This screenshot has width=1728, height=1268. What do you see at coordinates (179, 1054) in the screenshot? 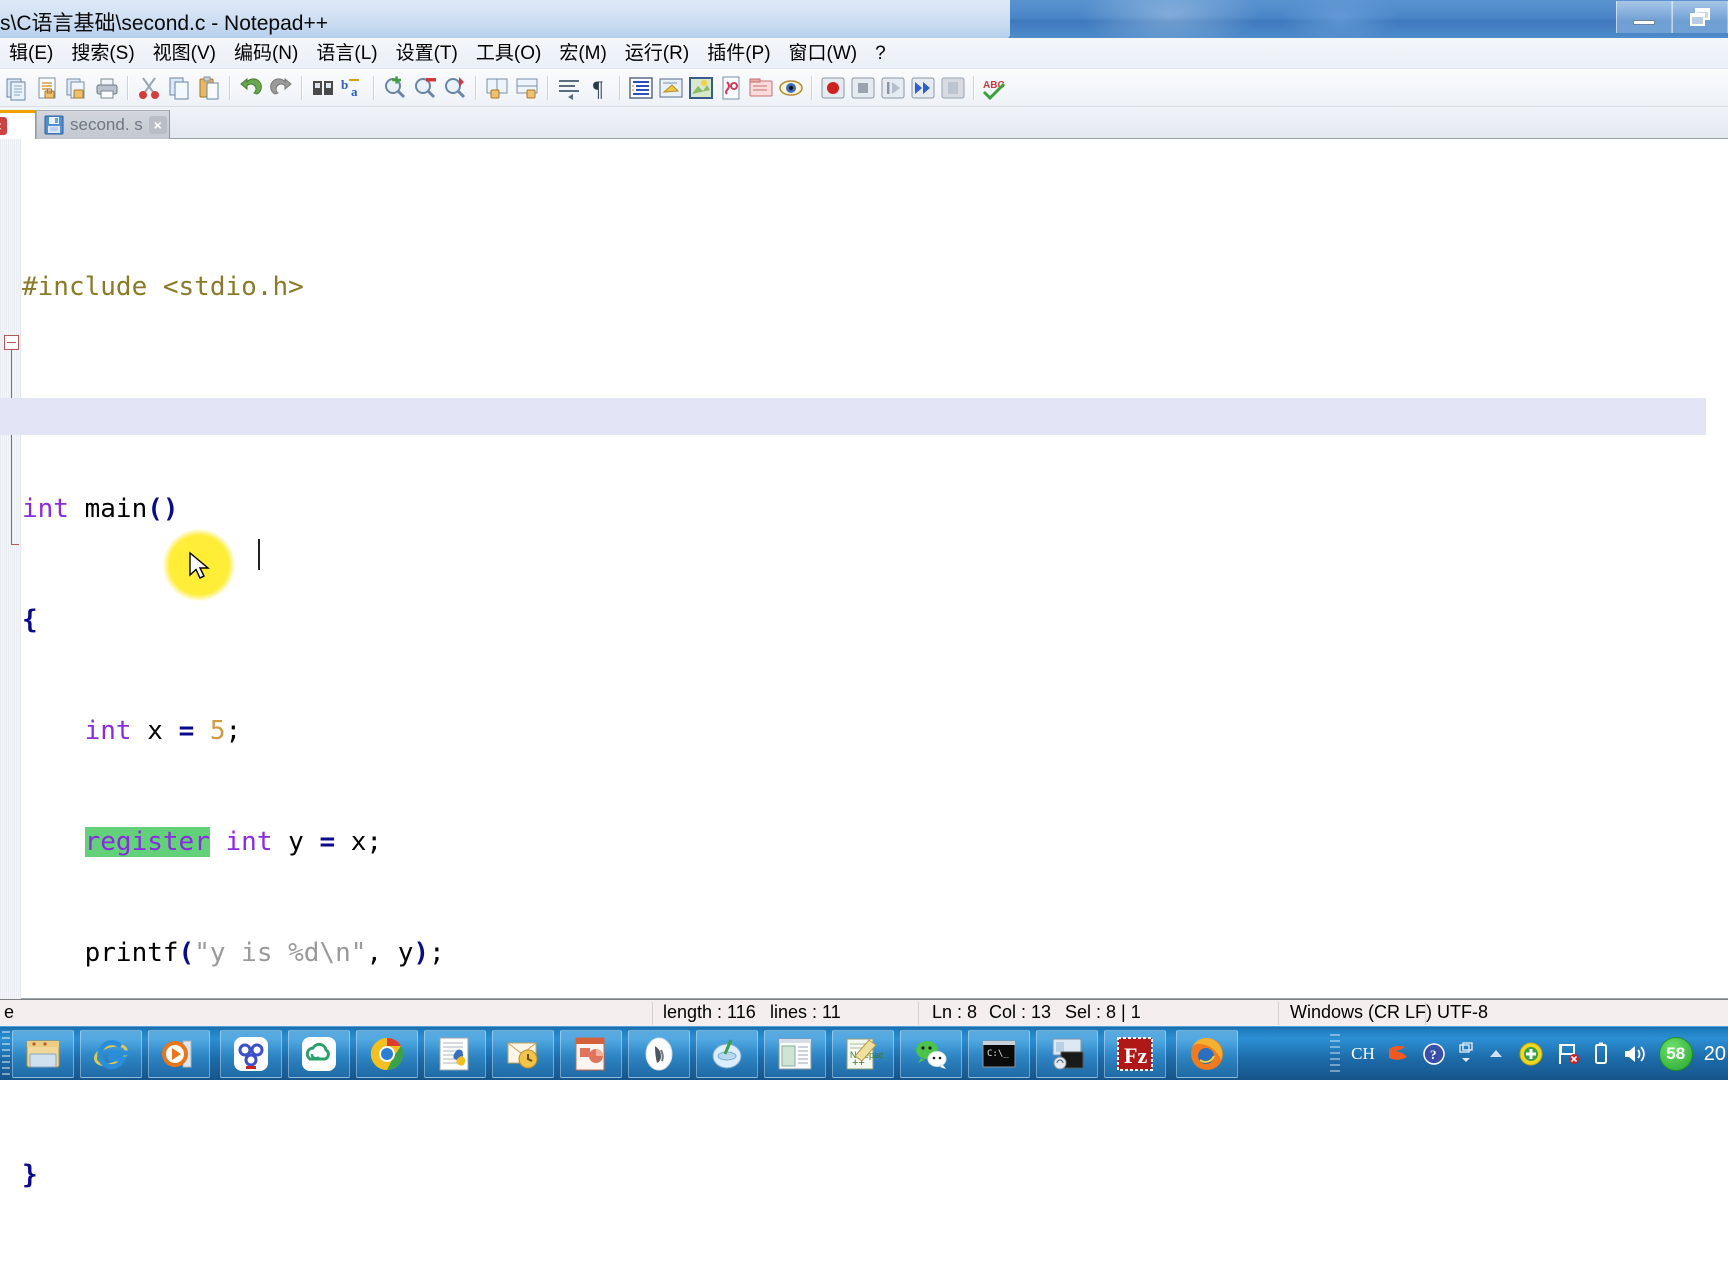
I see `taskbar-media-player` at bounding box center [179, 1054].